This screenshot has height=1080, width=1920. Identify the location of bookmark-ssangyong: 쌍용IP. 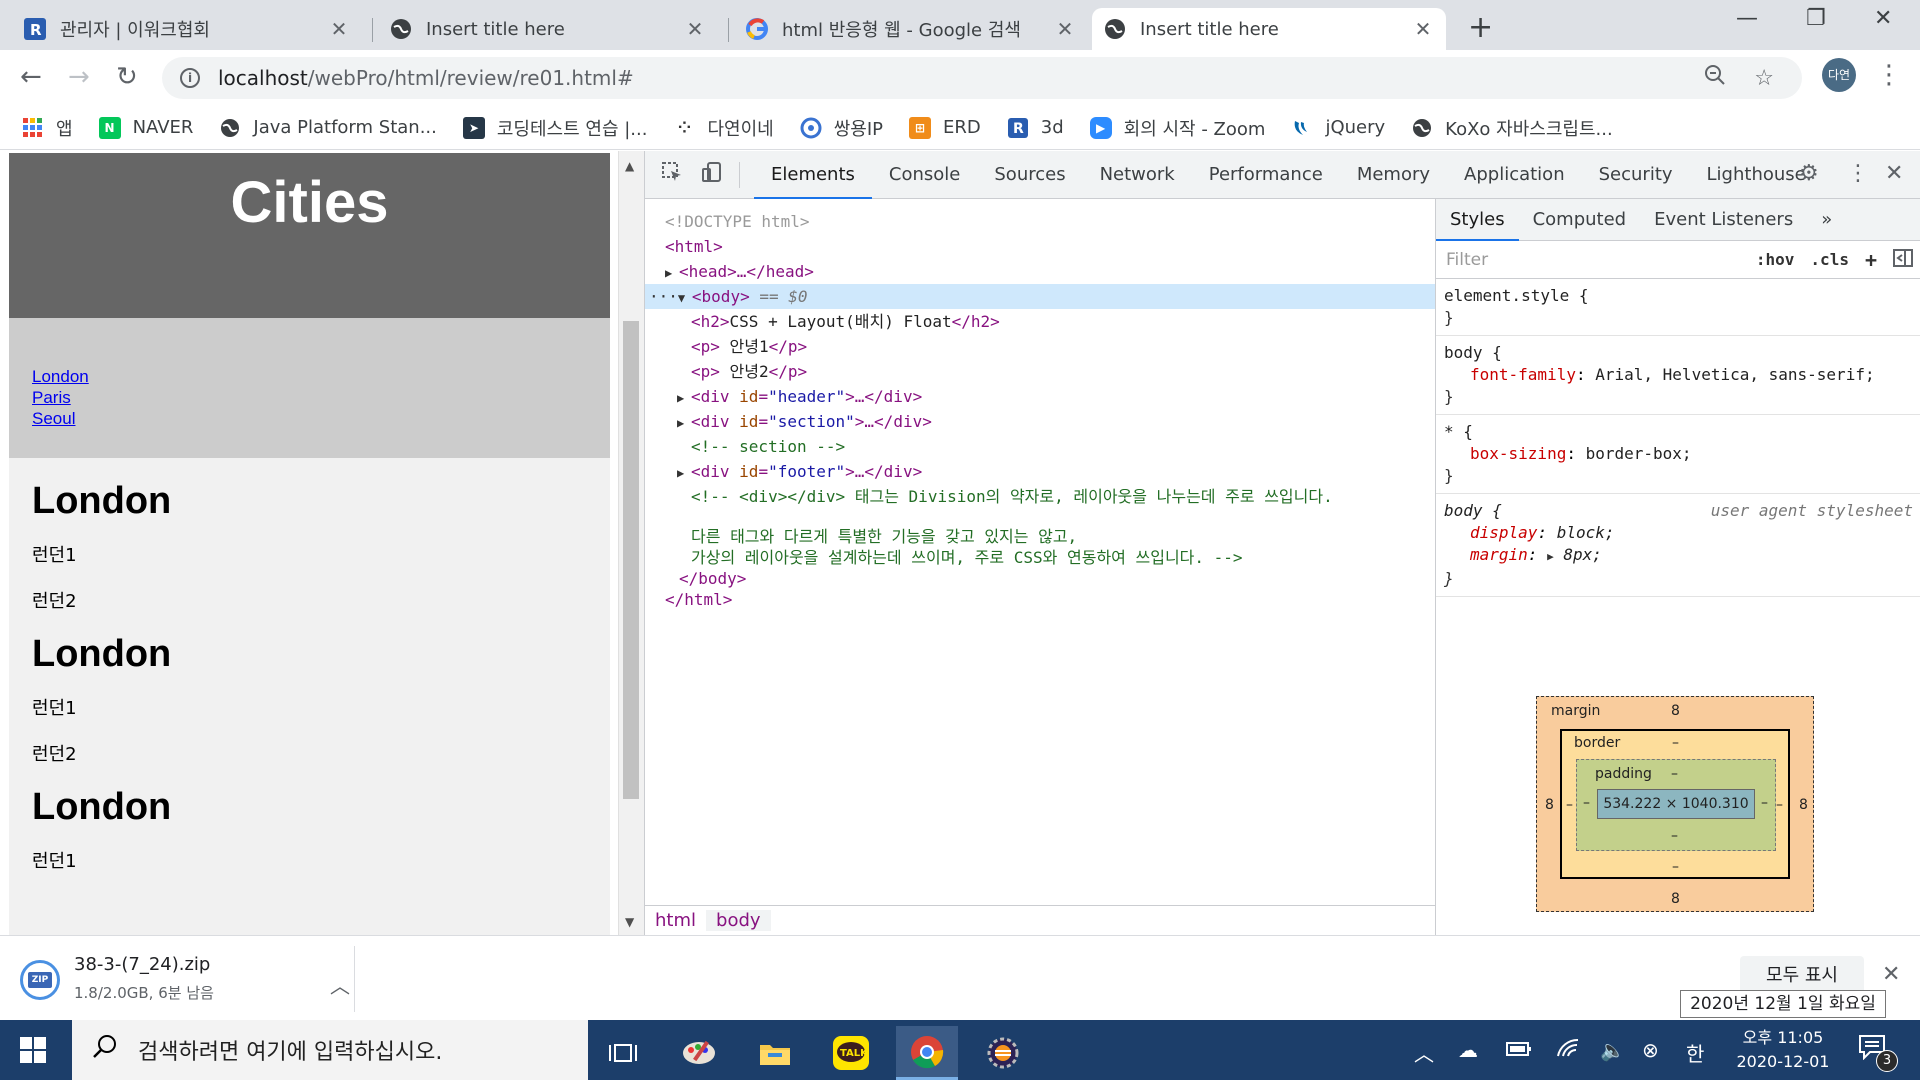
(841, 128).